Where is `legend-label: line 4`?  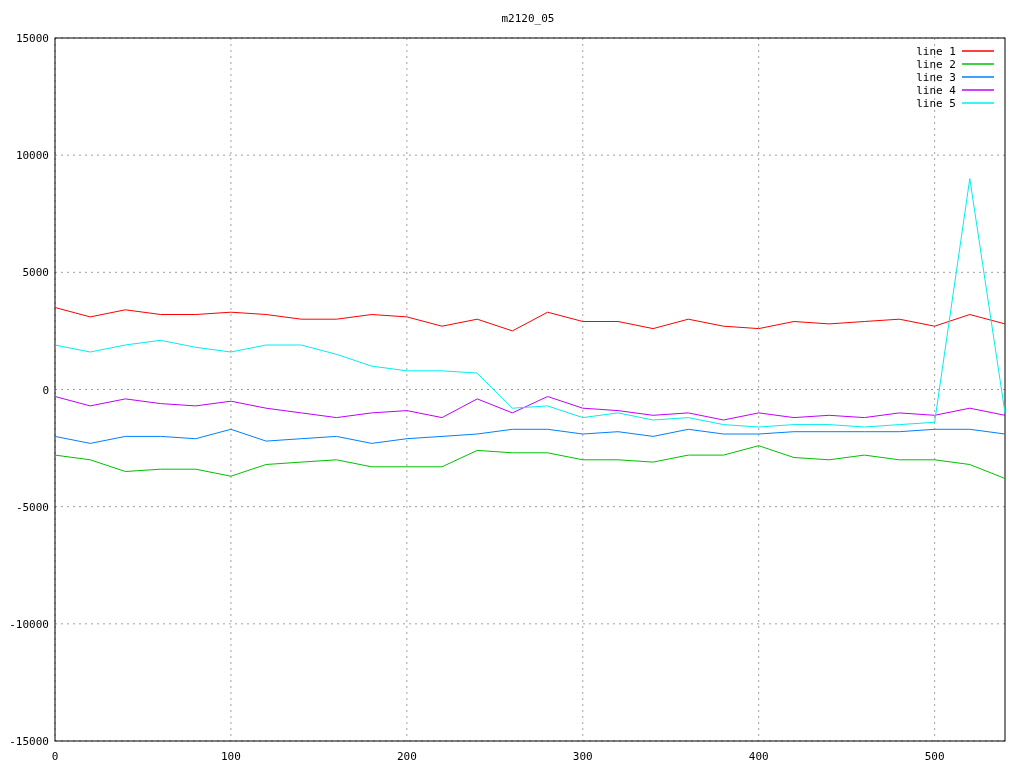
legend-label: line 4 is located at coordinates (936, 90).